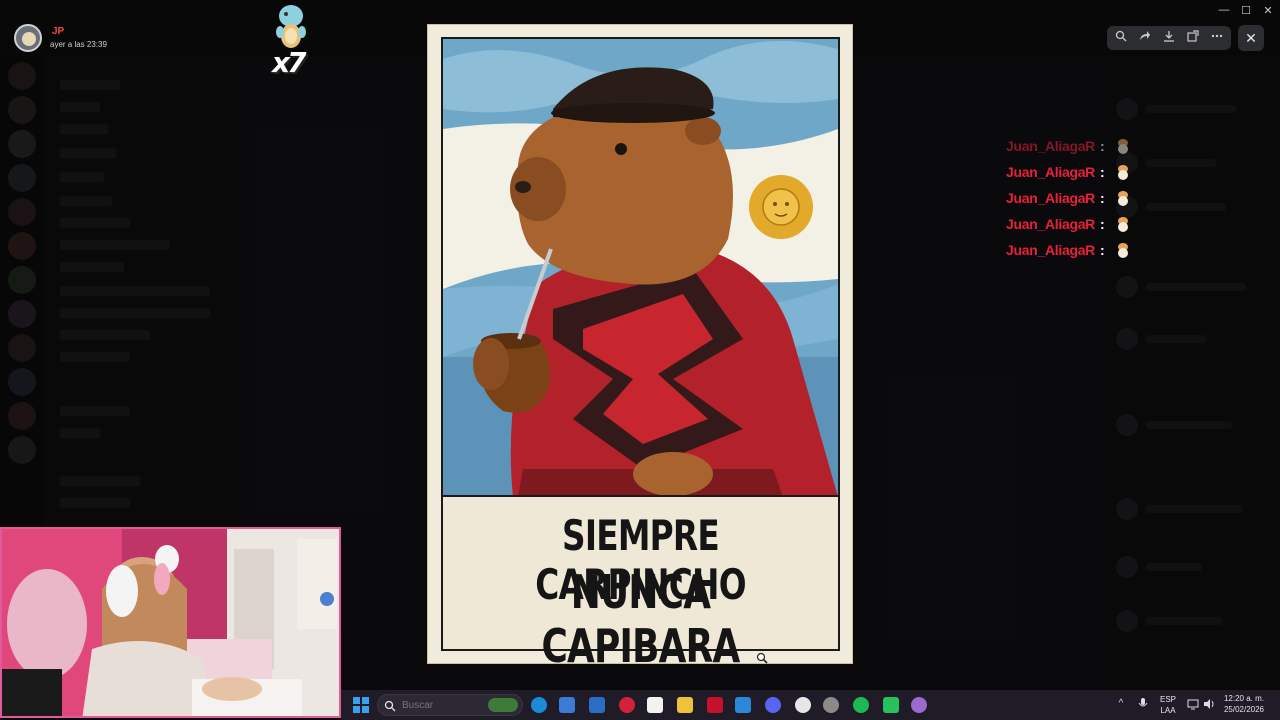 The height and width of the screenshot is (720, 1280). Describe the element at coordinates (919, 705) in the screenshot. I see `twitch-icon` at that location.